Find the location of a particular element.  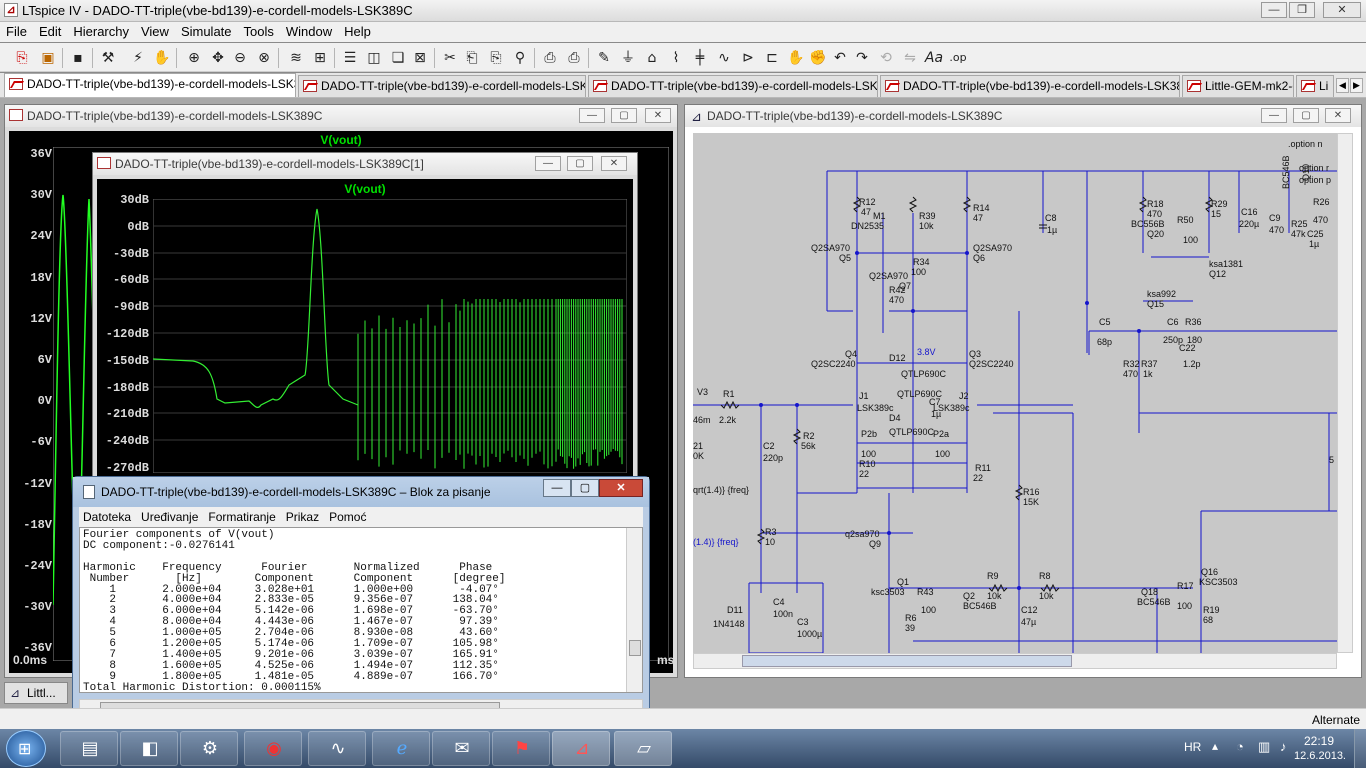

label-net-icon: ⌂ is located at coordinates (652, 58).